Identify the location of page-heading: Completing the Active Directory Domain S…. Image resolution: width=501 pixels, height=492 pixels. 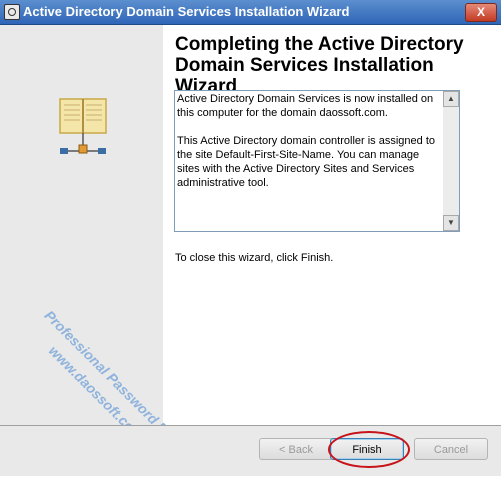
(319, 65).